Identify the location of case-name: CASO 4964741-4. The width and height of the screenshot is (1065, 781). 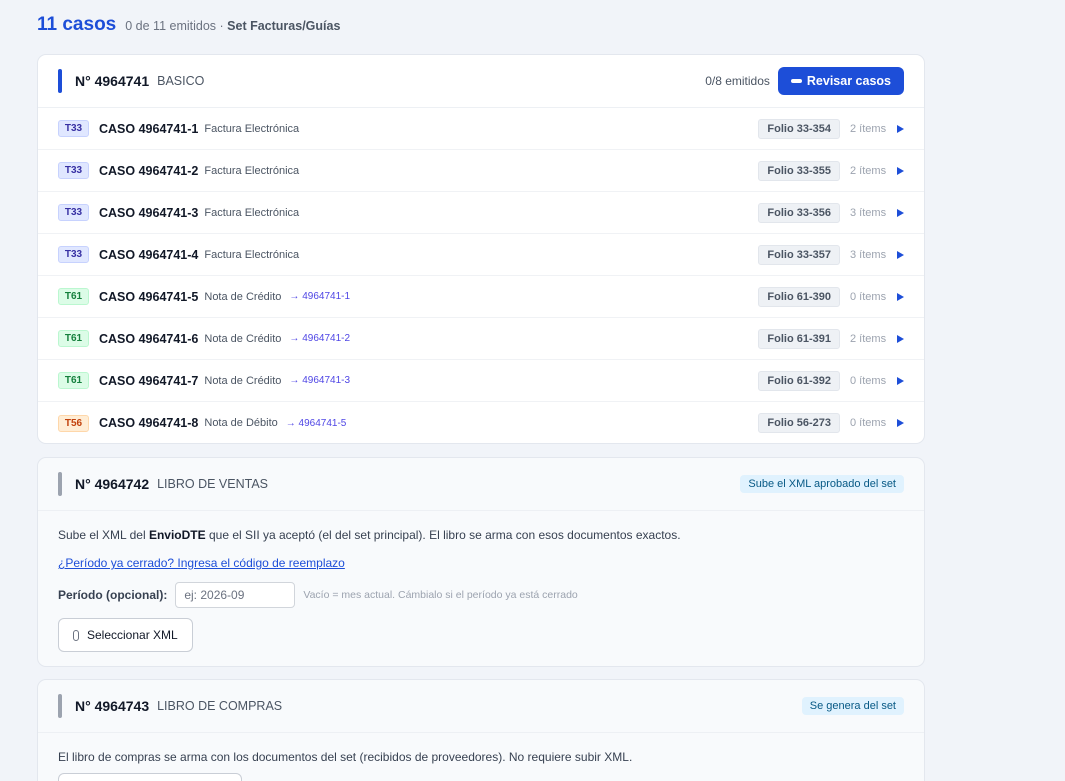
(149, 254).